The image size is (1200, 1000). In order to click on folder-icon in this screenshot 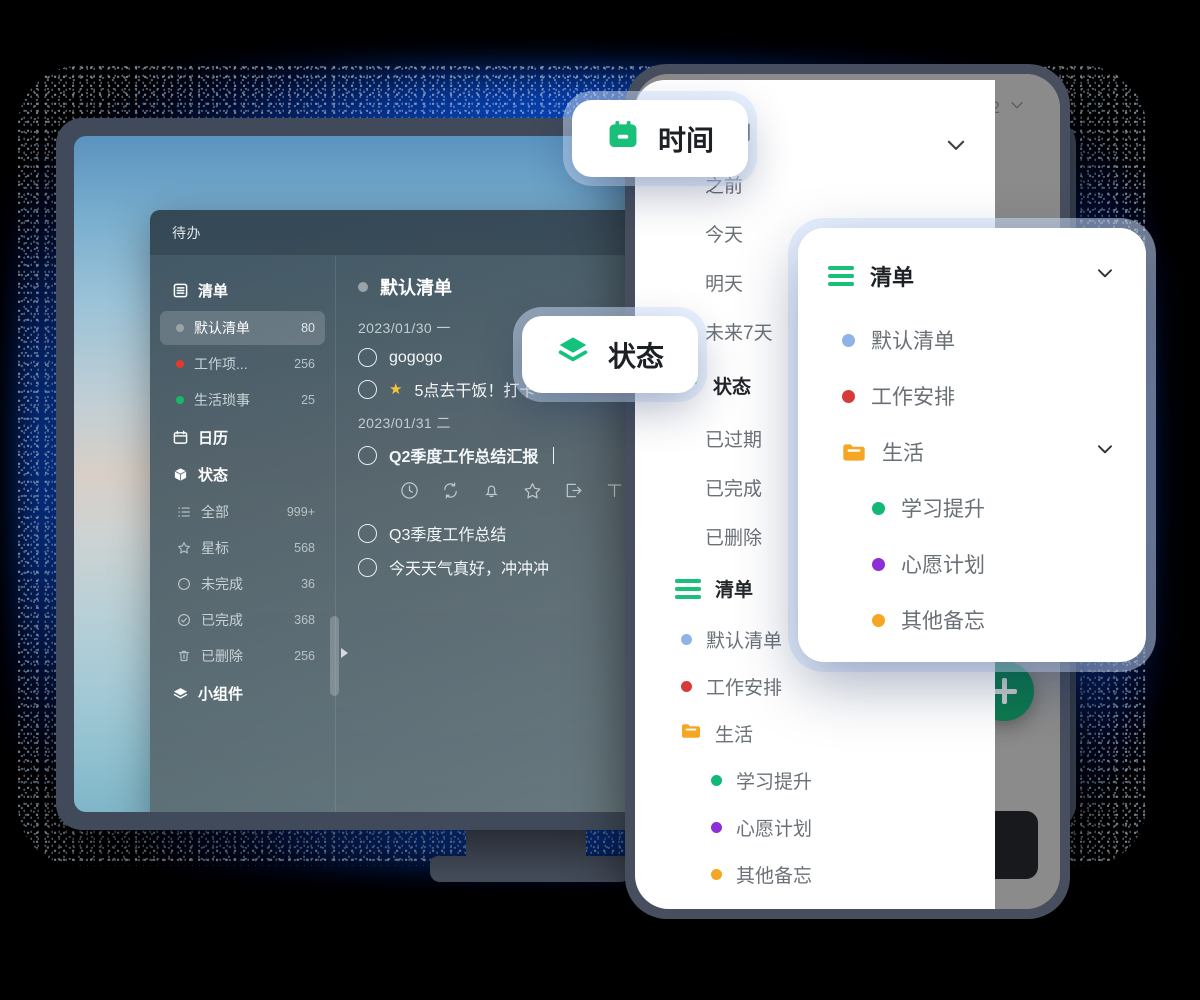, I will do `click(854, 452)`.